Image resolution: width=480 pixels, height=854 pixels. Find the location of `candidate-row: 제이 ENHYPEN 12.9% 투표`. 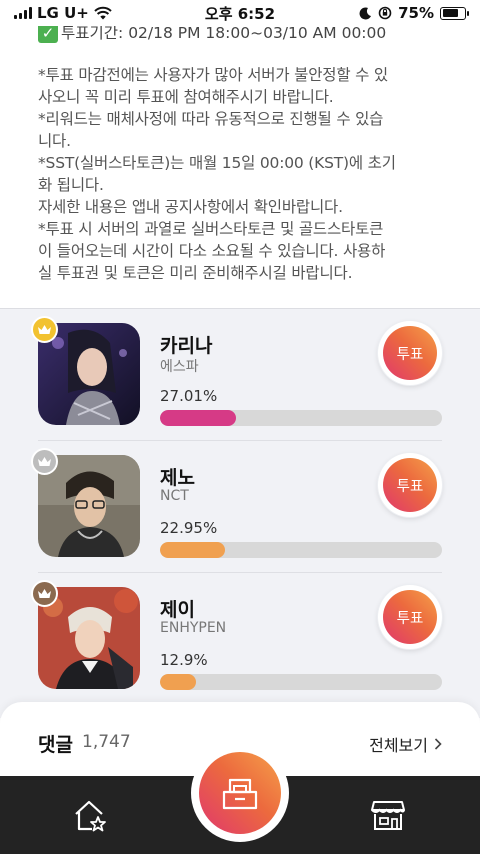

candidate-row: 제이 ENHYPEN 12.9% 투표 is located at coordinates (236, 639).